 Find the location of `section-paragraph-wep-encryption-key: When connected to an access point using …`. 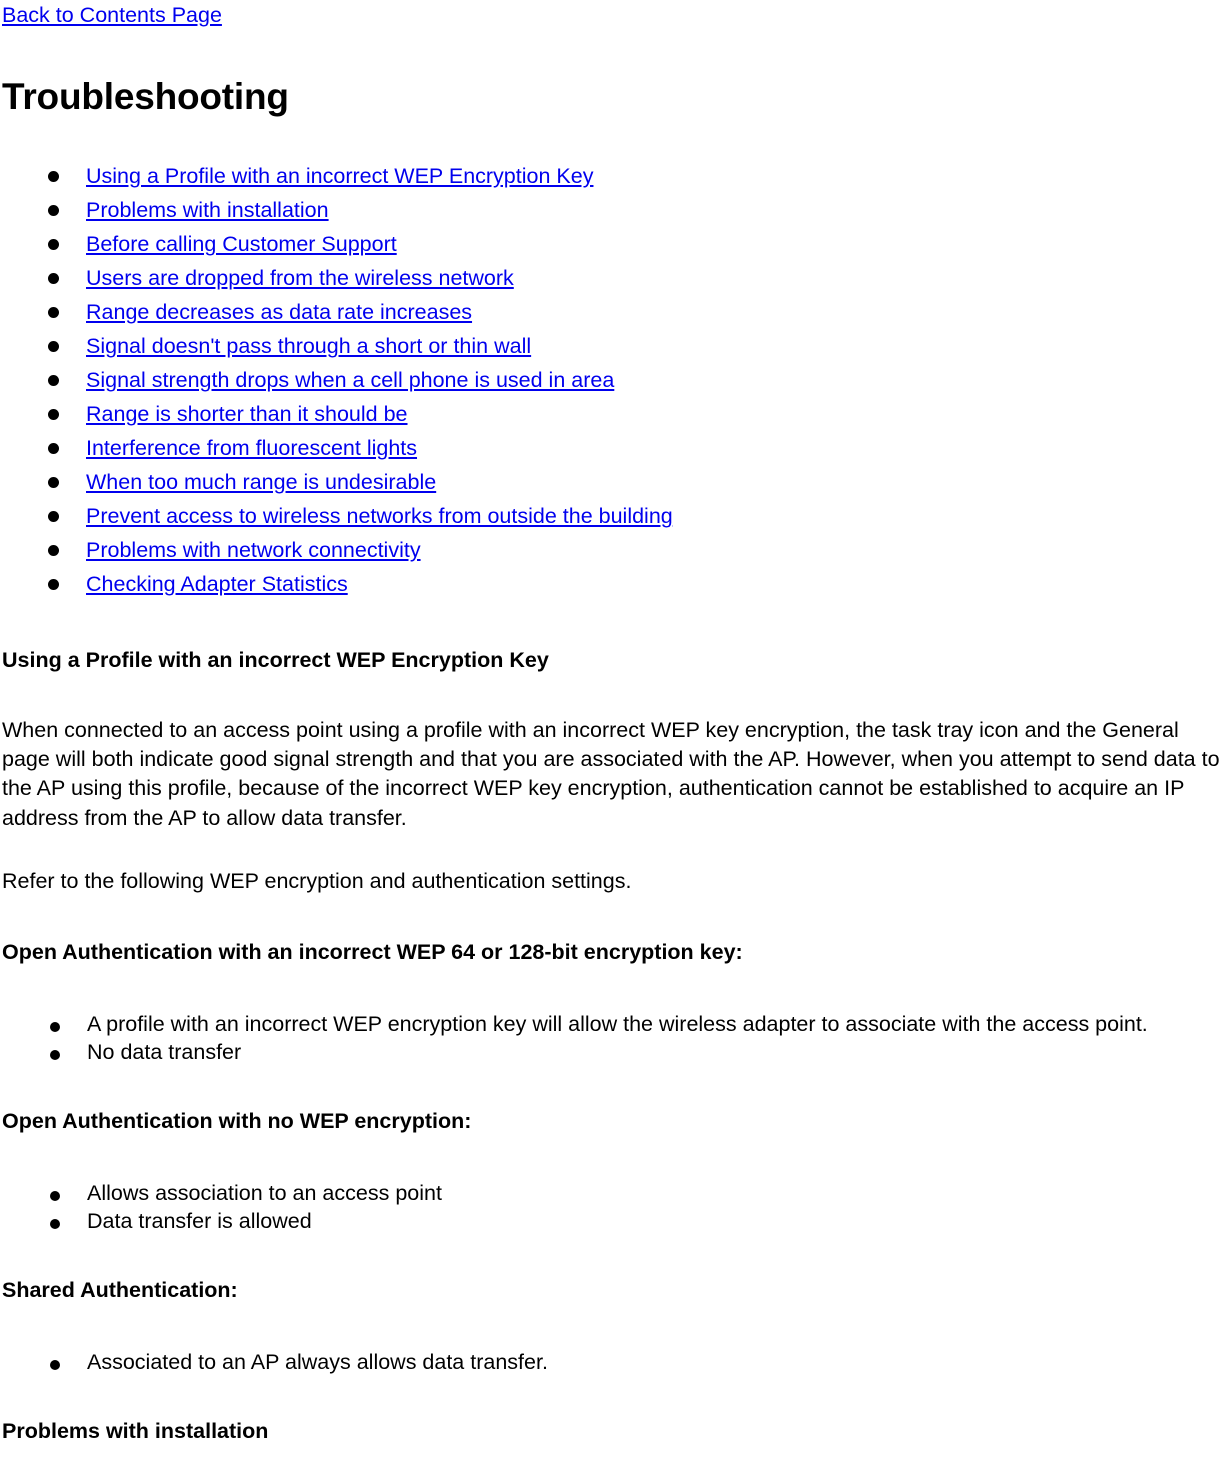

section-paragraph-wep-encryption-key: When connected to an access point using … is located at coordinates (611, 774).